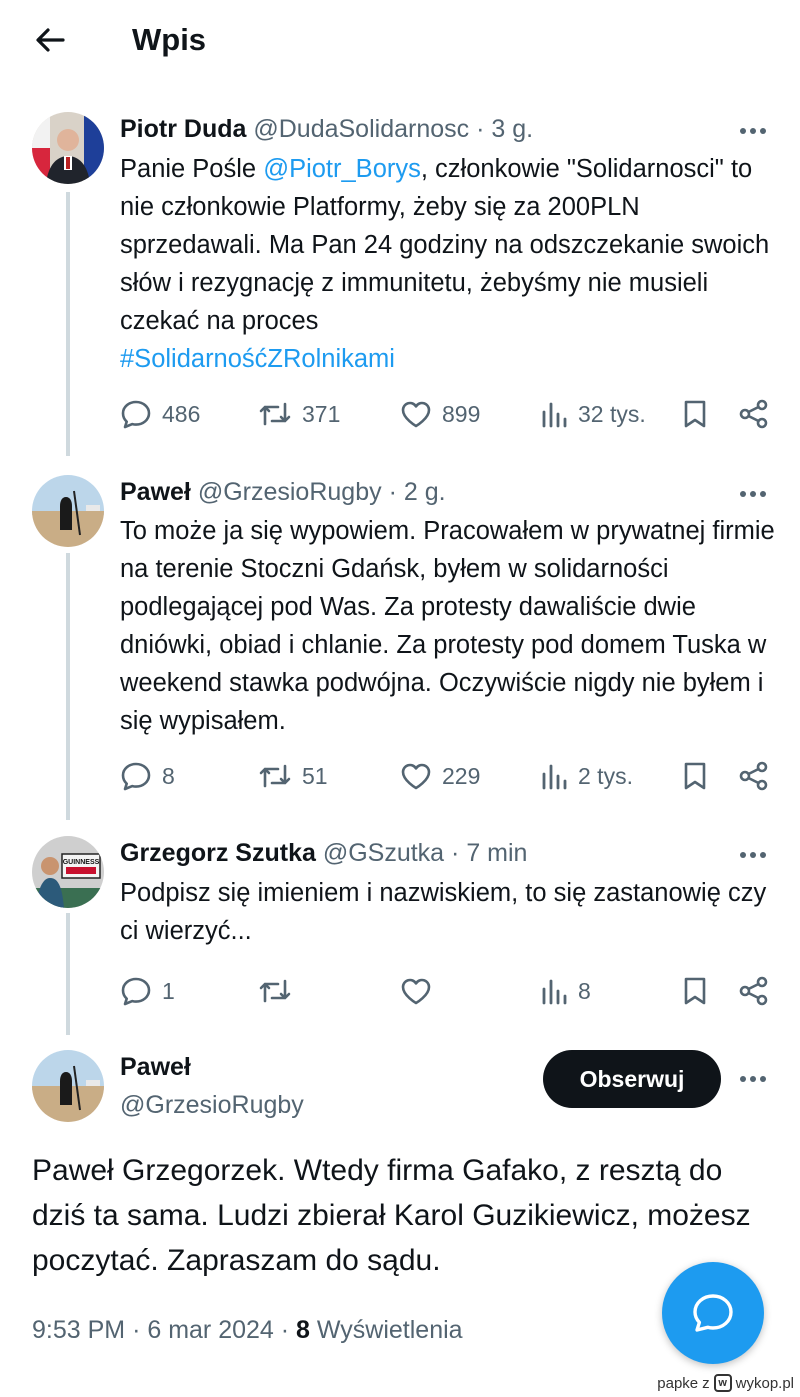  Describe the element at coordinates (160, 414) in the screenshot. I see `reply-button: 486` at that location.